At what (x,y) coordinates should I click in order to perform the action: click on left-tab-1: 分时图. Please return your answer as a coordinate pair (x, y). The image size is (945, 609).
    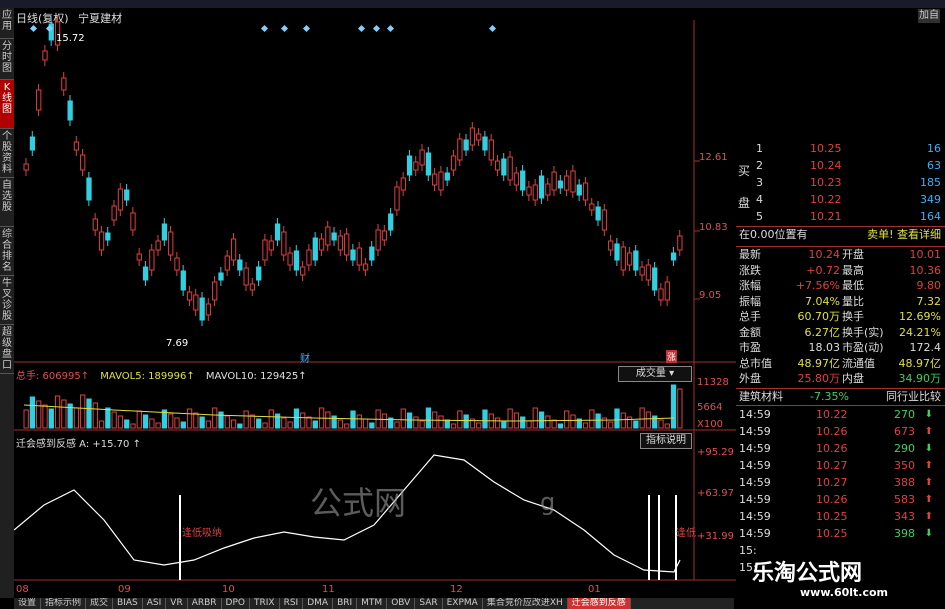
    Looking at the image, I should click on (7, 59).